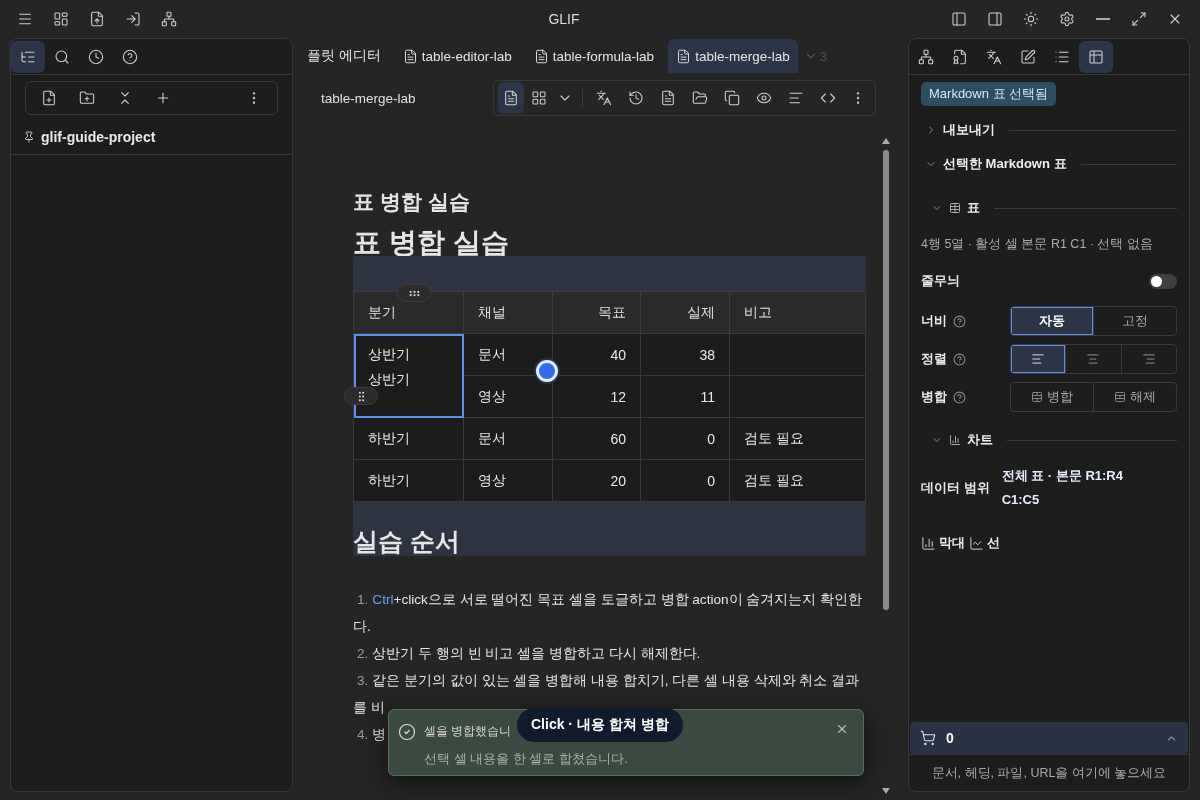 This screenshot has height=800, width=1200. I want to click on field-label: 너비, so click(934, 321).